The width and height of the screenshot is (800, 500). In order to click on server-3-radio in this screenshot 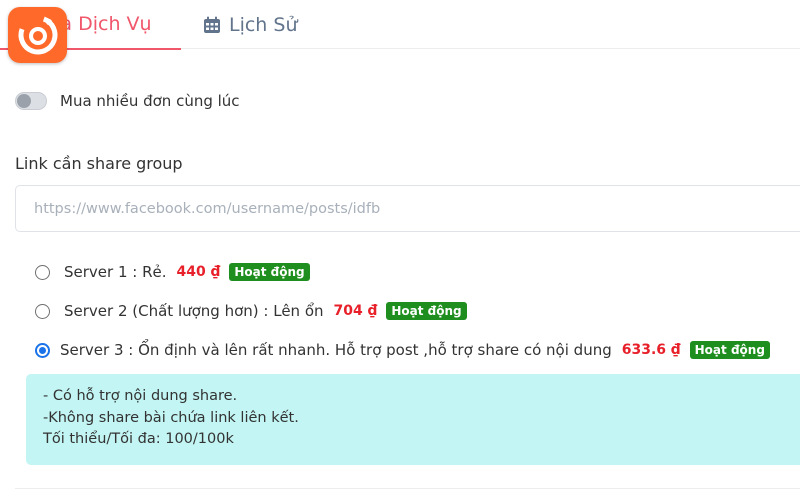, I will do `click(42, 350)`.